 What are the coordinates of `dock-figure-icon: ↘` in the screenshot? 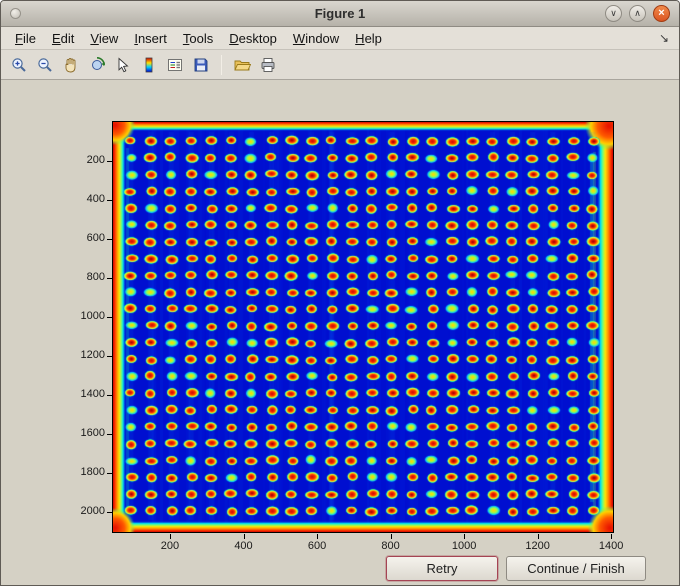 It's located at (666, 38).